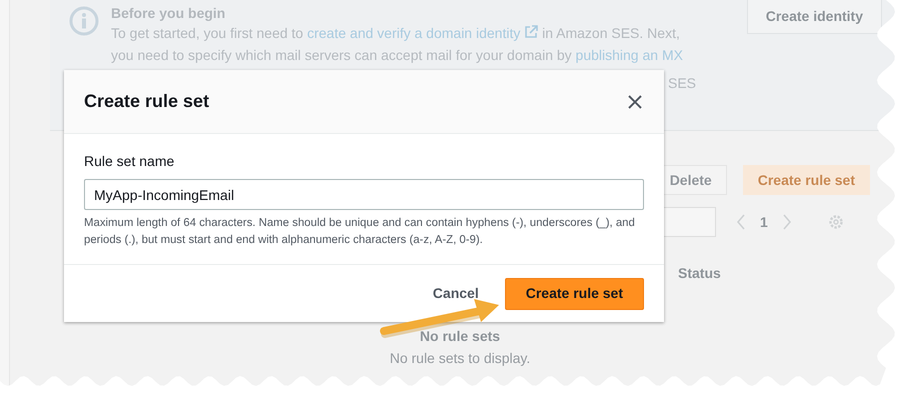  I want to click on create-identity-button: Create identity, so click(814, 17).